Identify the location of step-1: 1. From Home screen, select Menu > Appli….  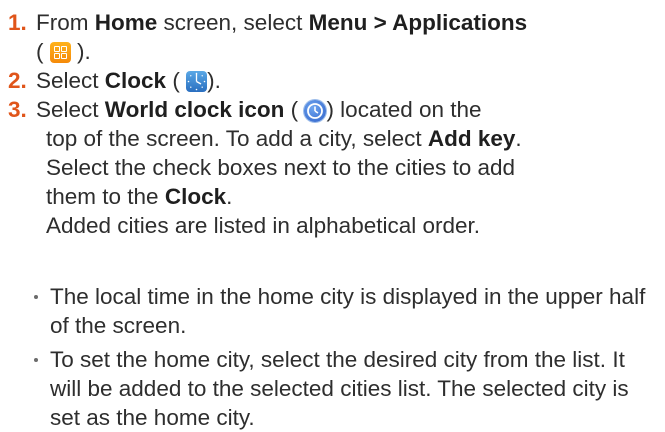
(333, 37).